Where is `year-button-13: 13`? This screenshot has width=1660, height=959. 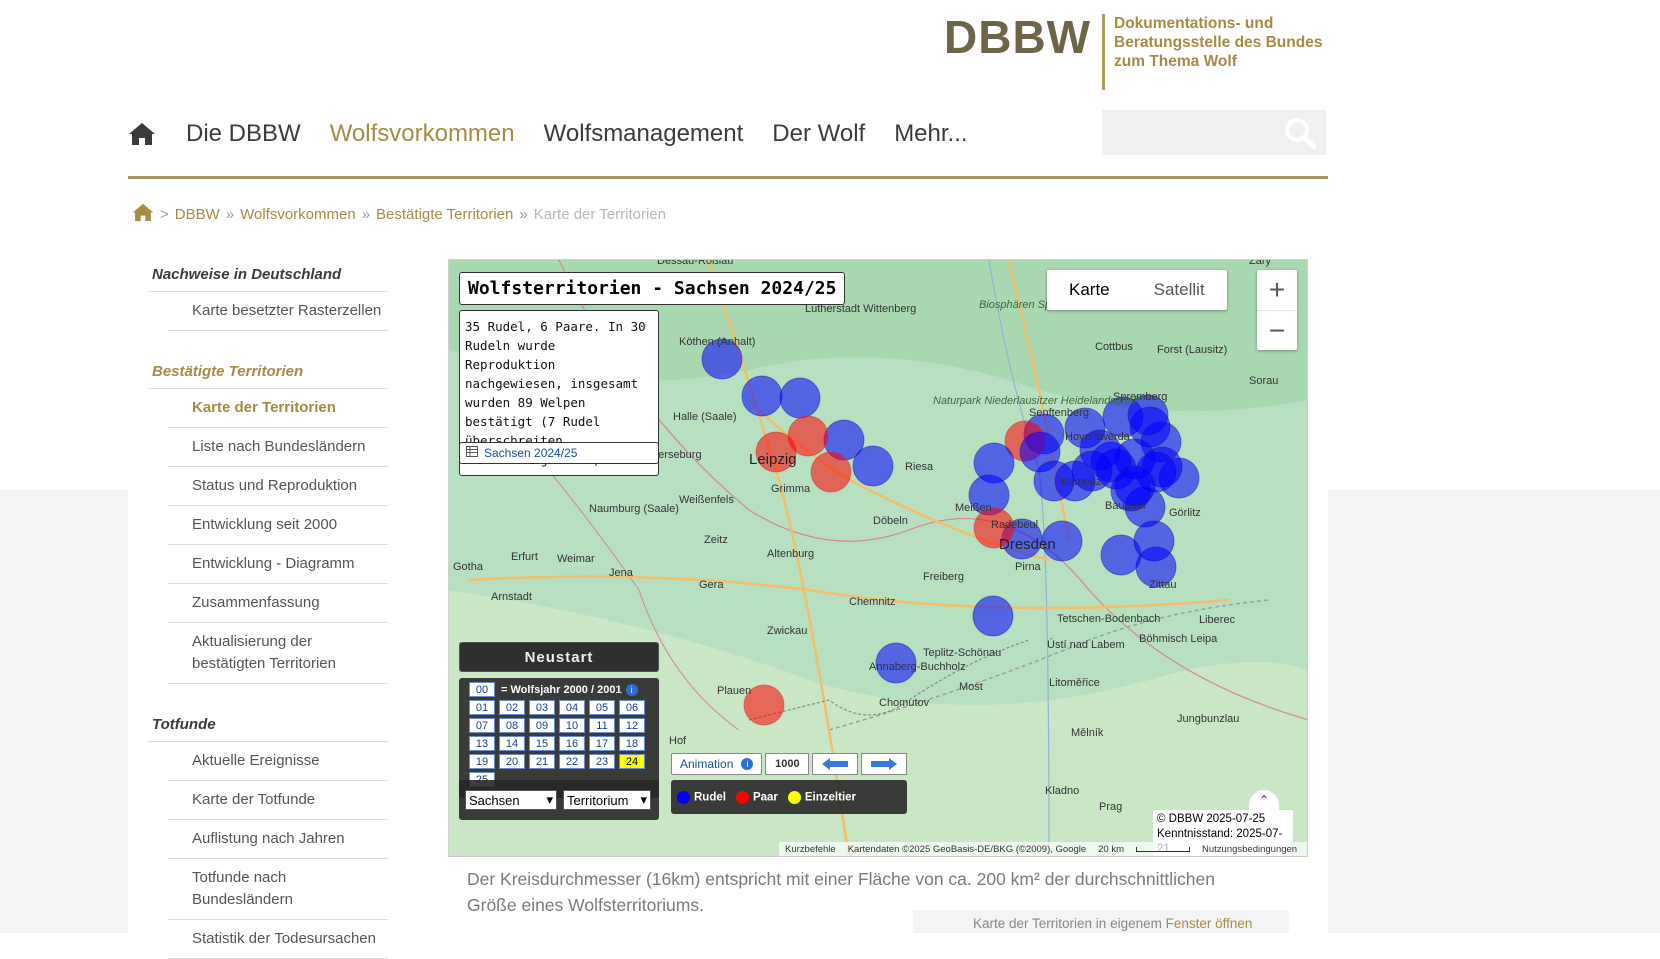
year-button-13: 13 is located at coordinates (482, 743).